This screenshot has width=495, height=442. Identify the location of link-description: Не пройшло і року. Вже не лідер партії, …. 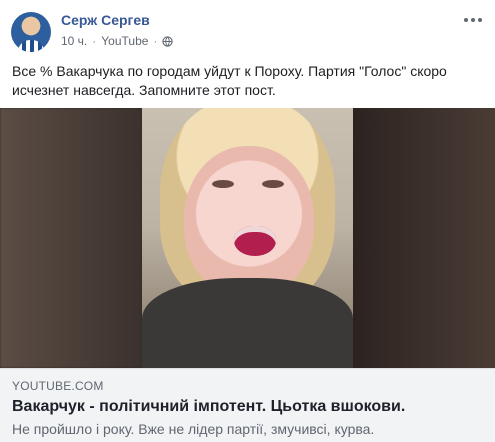
(193, 429).